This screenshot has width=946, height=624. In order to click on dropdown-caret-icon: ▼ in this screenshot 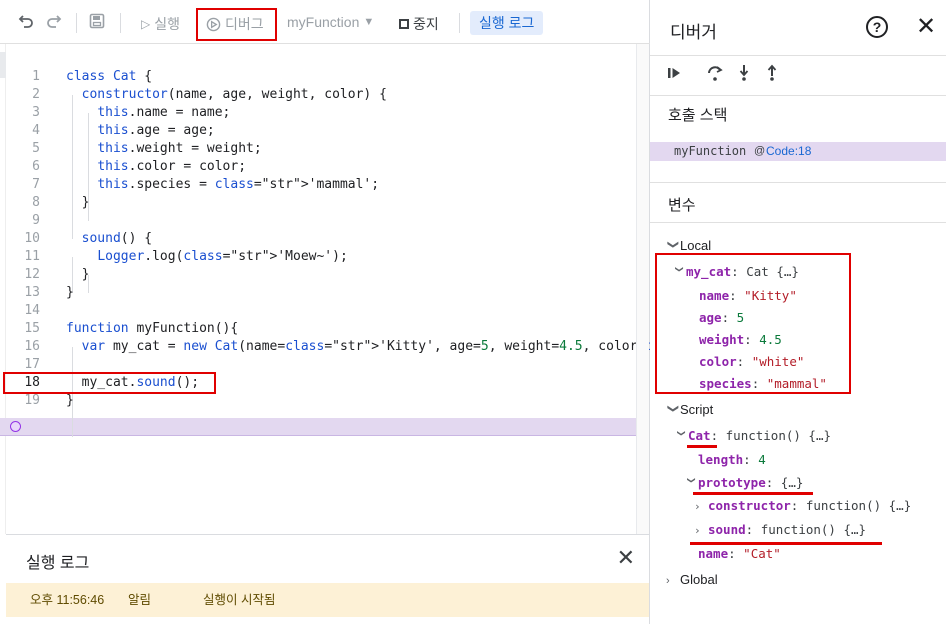, I will do `click(369, 22)`.